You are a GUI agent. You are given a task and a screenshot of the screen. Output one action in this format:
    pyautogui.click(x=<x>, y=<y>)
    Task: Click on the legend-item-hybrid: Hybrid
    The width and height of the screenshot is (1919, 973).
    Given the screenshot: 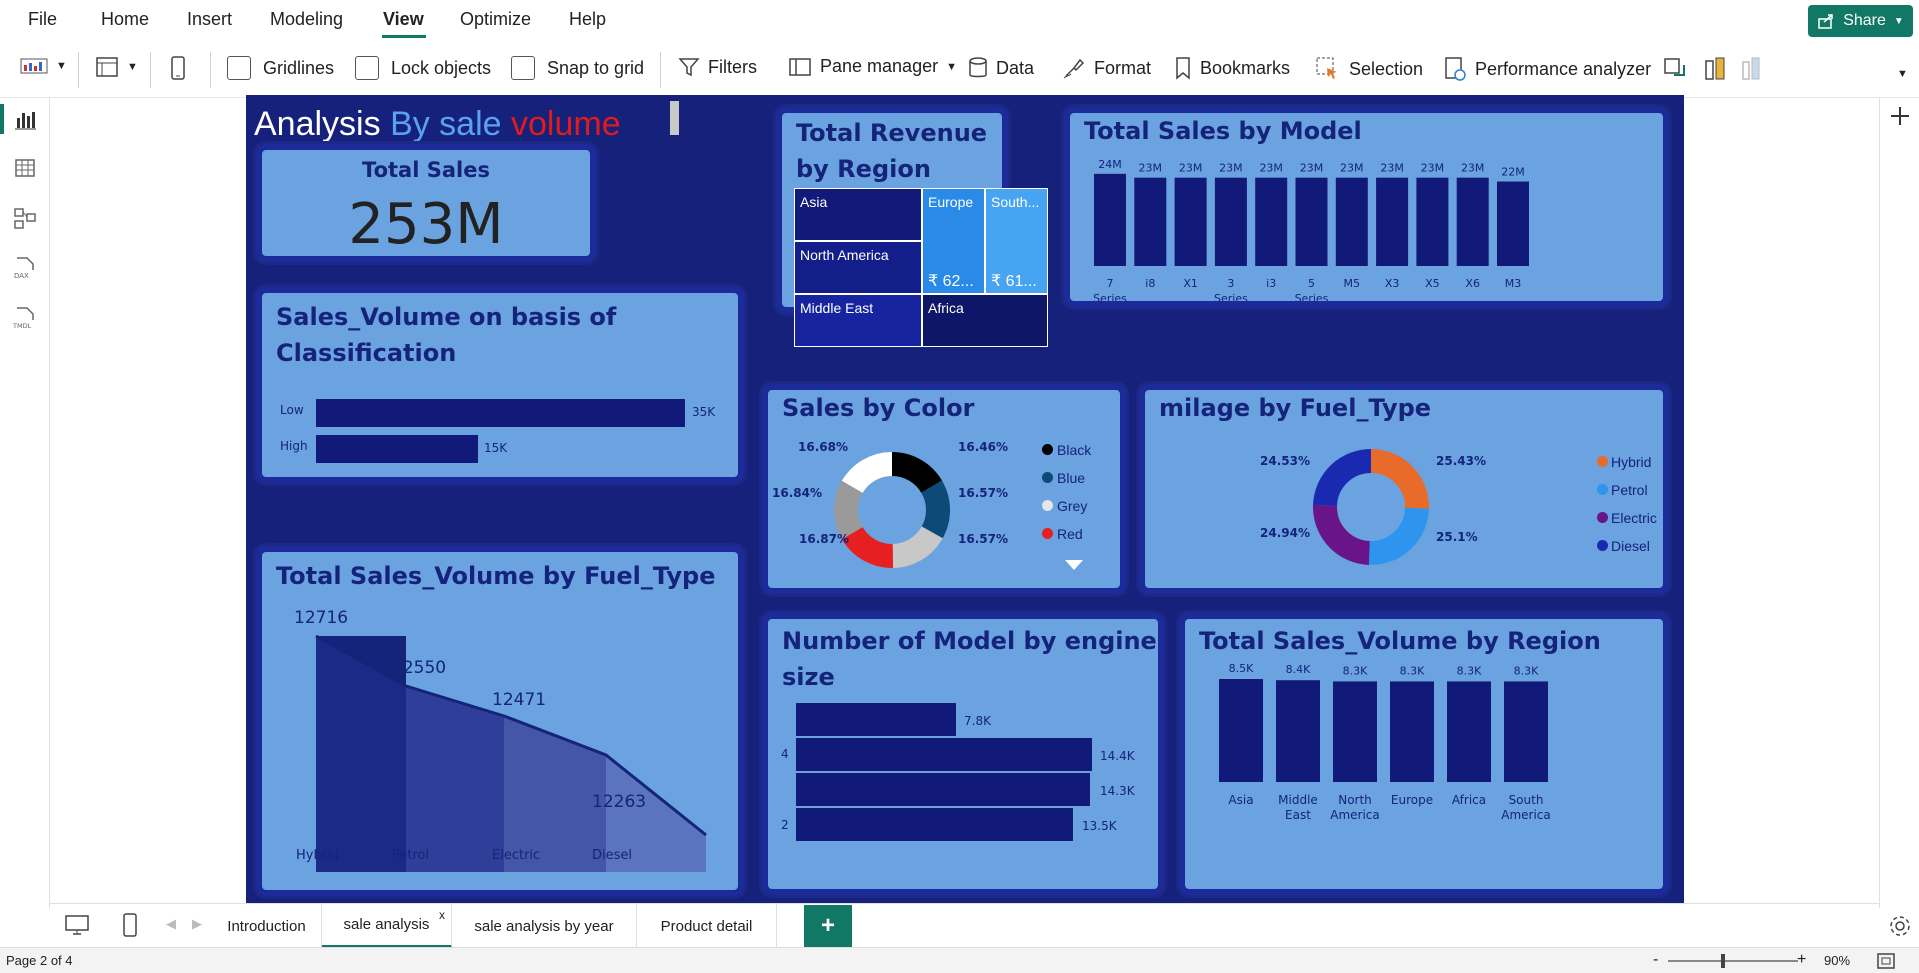 What is the action you would take?
    pyautogui.click(x=1627, y=462)
    